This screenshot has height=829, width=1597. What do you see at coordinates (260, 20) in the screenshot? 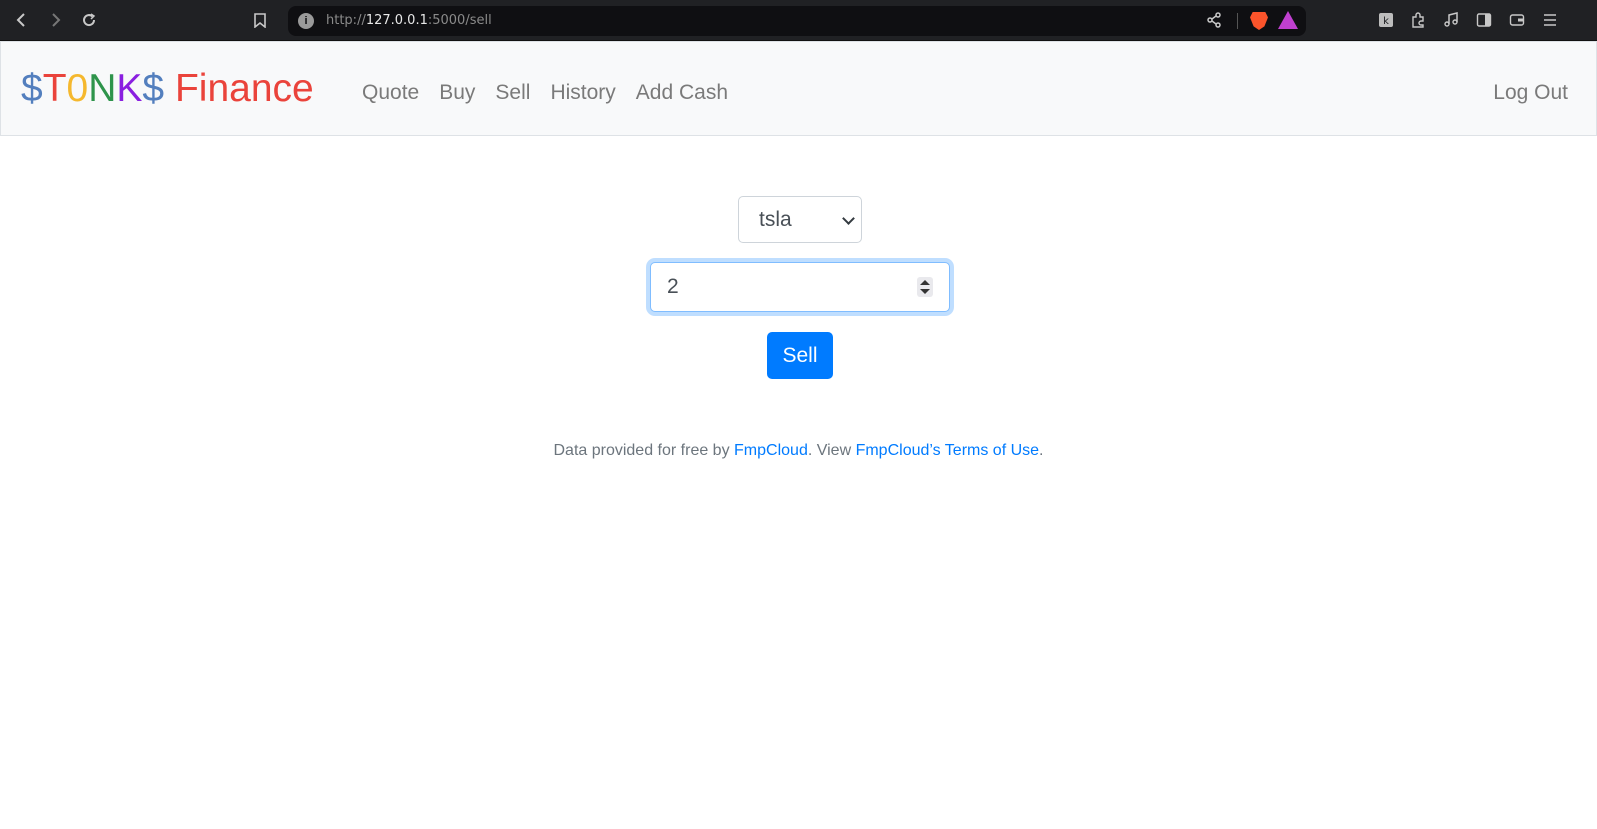
I see `bookmark-icon` at bounding box center [260, 20].